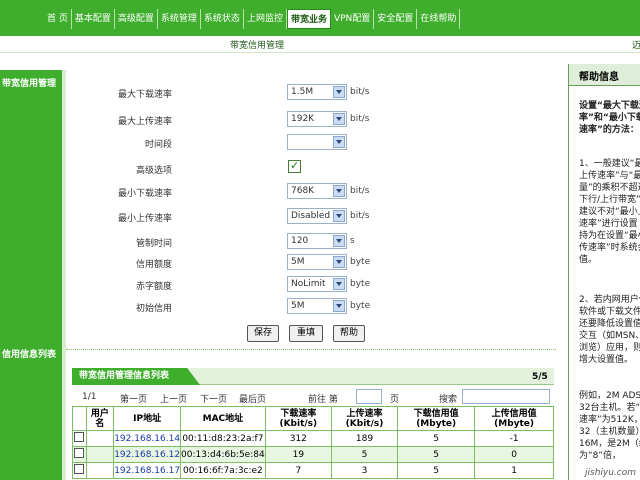  I want to click on help-line: 2、若内网用户使用, so click(609, 300).